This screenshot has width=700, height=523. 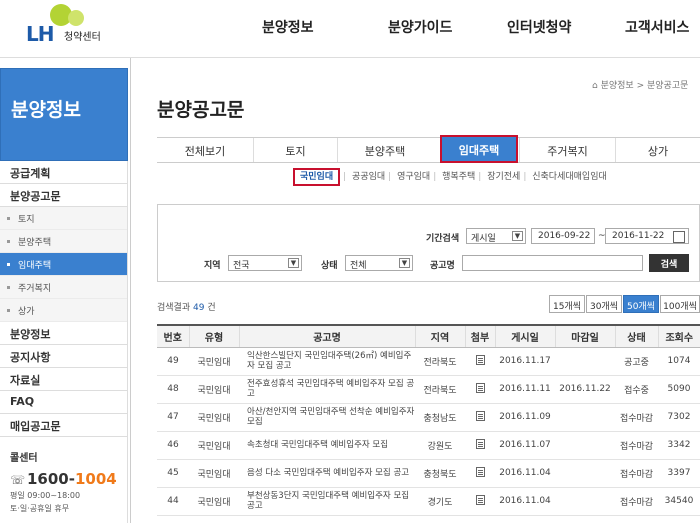 What do you see at coordinates (569, 177) in the screenshot?
I see `subtab-new-multiplex-purchase: 신축다세대매입임대` at bounding box center [569, 177].